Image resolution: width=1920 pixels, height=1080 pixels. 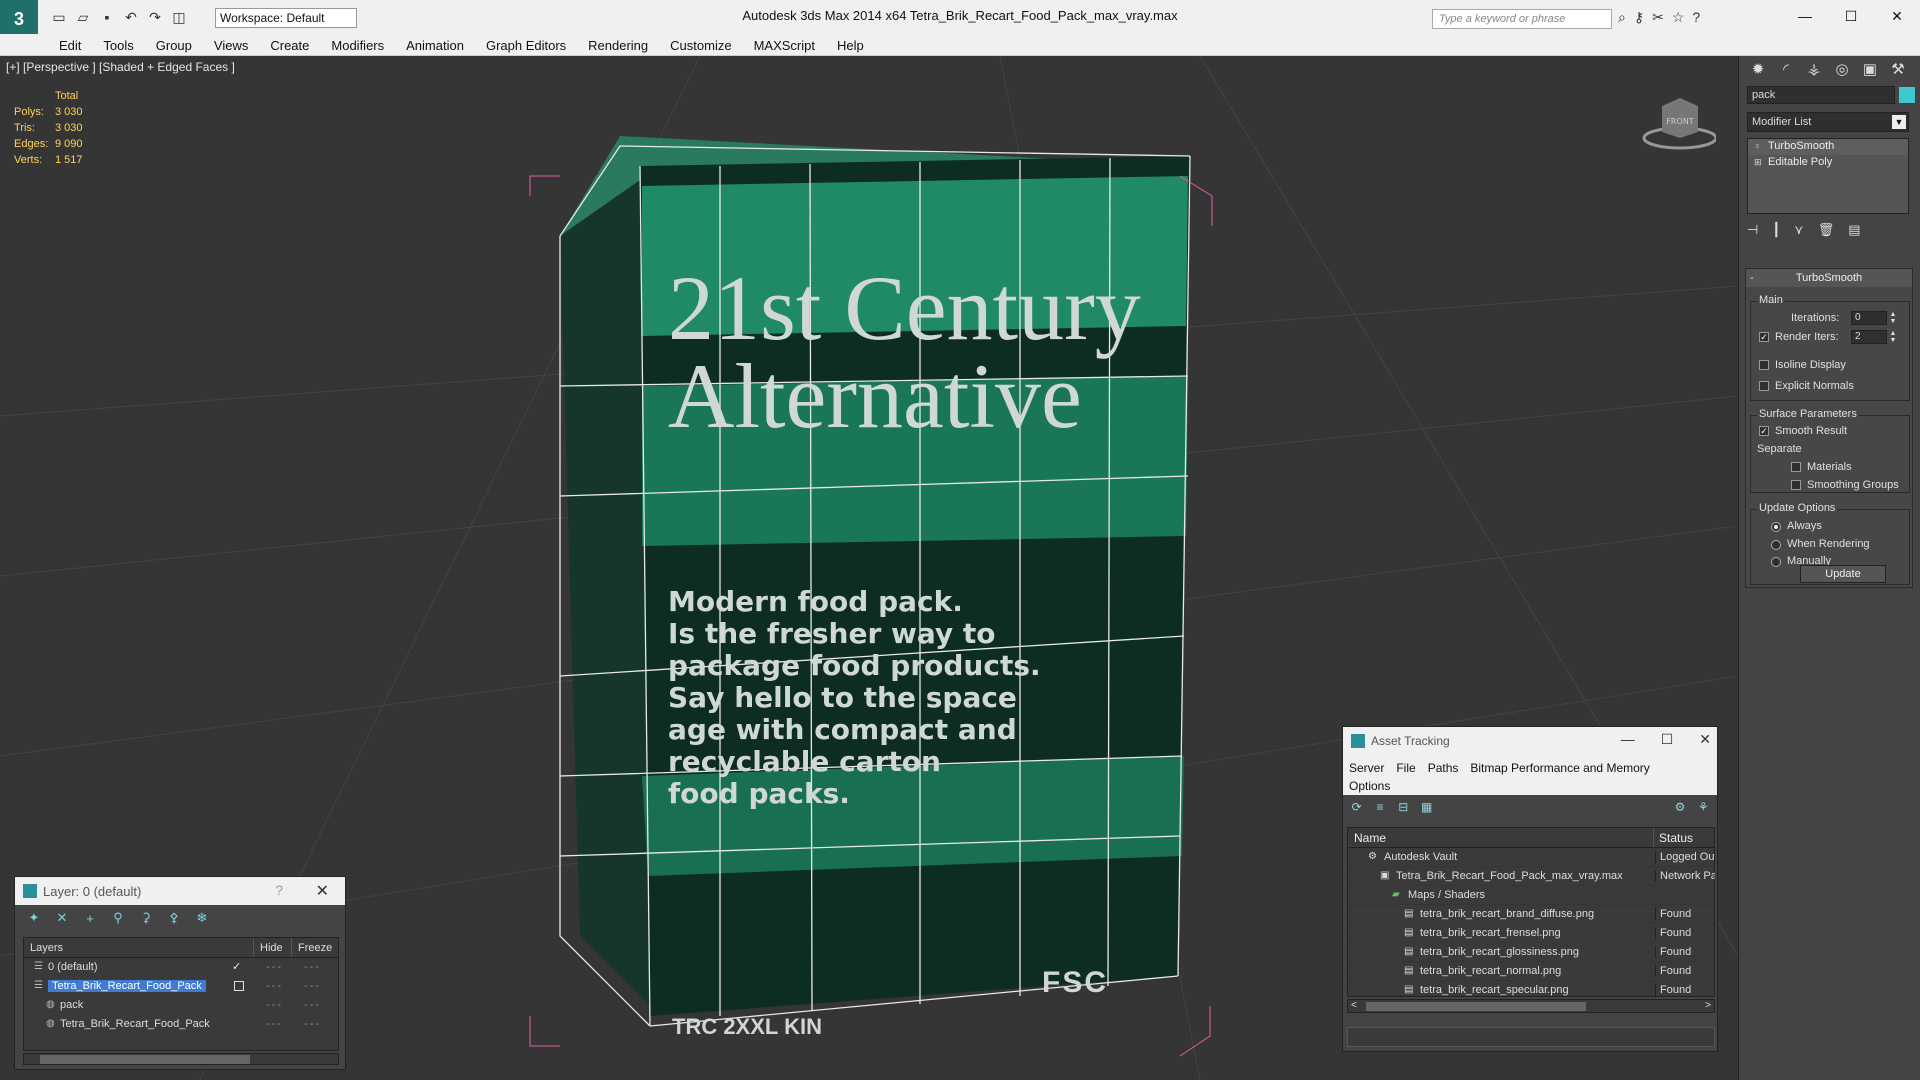 I want to click on asset-window-titlebar: Asset Tracking — ☐ ✕, so click(x=1530, y=741).